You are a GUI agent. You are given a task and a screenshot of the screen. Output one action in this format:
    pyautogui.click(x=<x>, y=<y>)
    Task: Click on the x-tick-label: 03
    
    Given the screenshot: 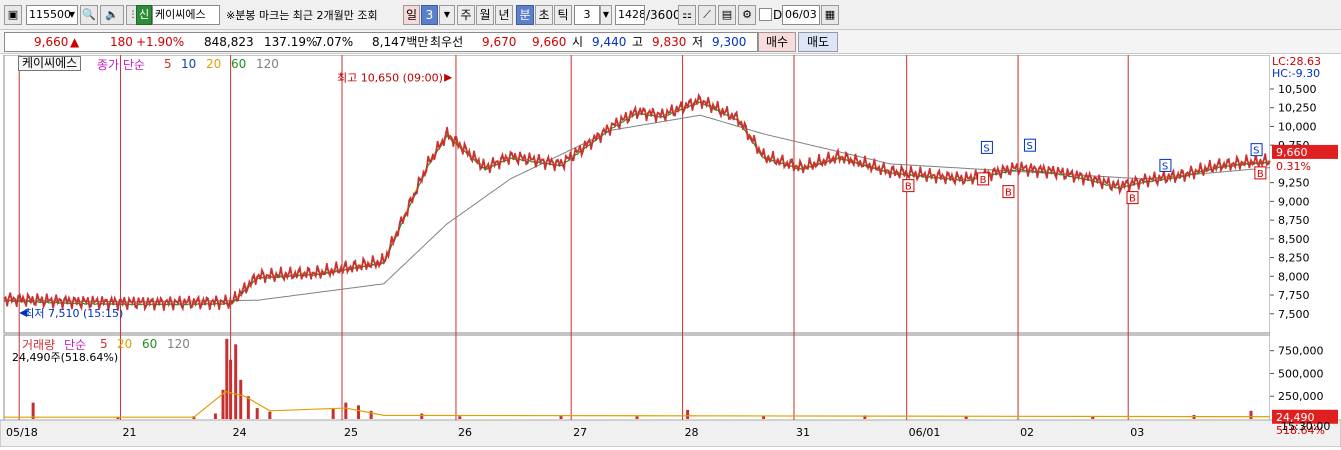 What is the action you would take?
    pyautogui.click(x=1137, y=432)
    